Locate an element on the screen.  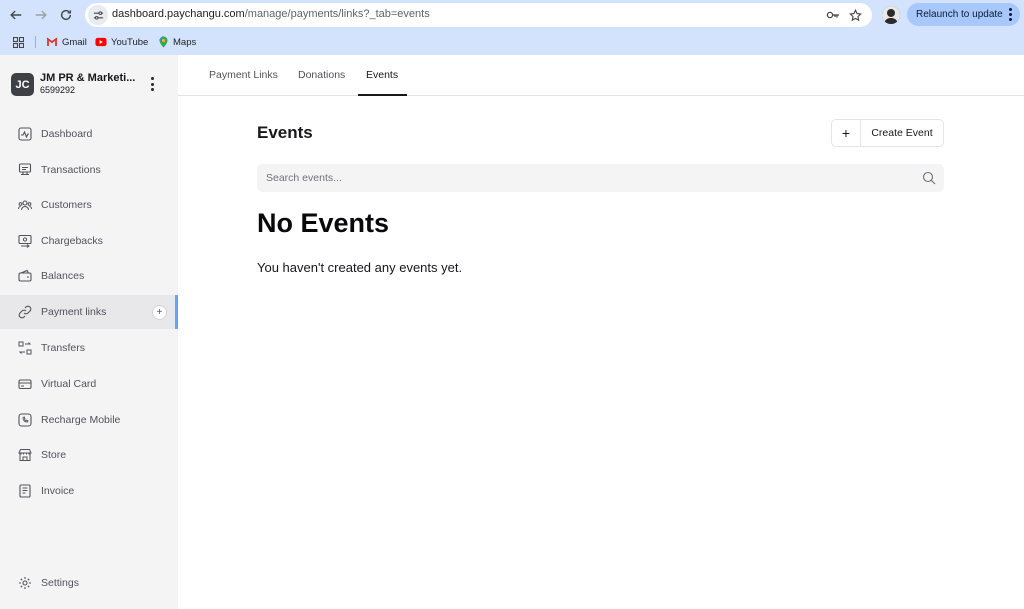
empty-state-title: No Events is located at coordinates (323, 223).